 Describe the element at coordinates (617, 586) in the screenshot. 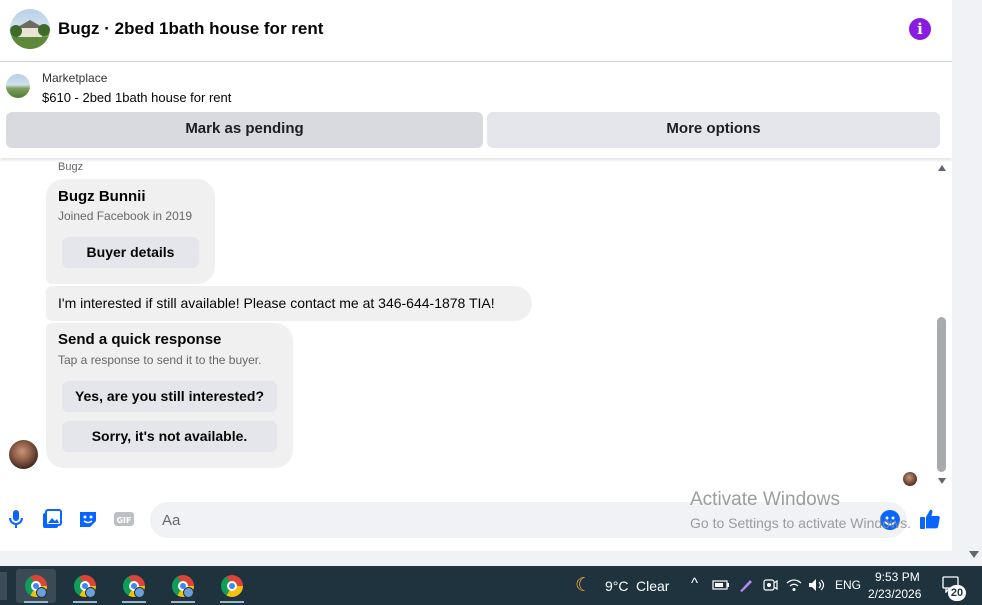

I see `weather-temperature: 9°C` at that location.